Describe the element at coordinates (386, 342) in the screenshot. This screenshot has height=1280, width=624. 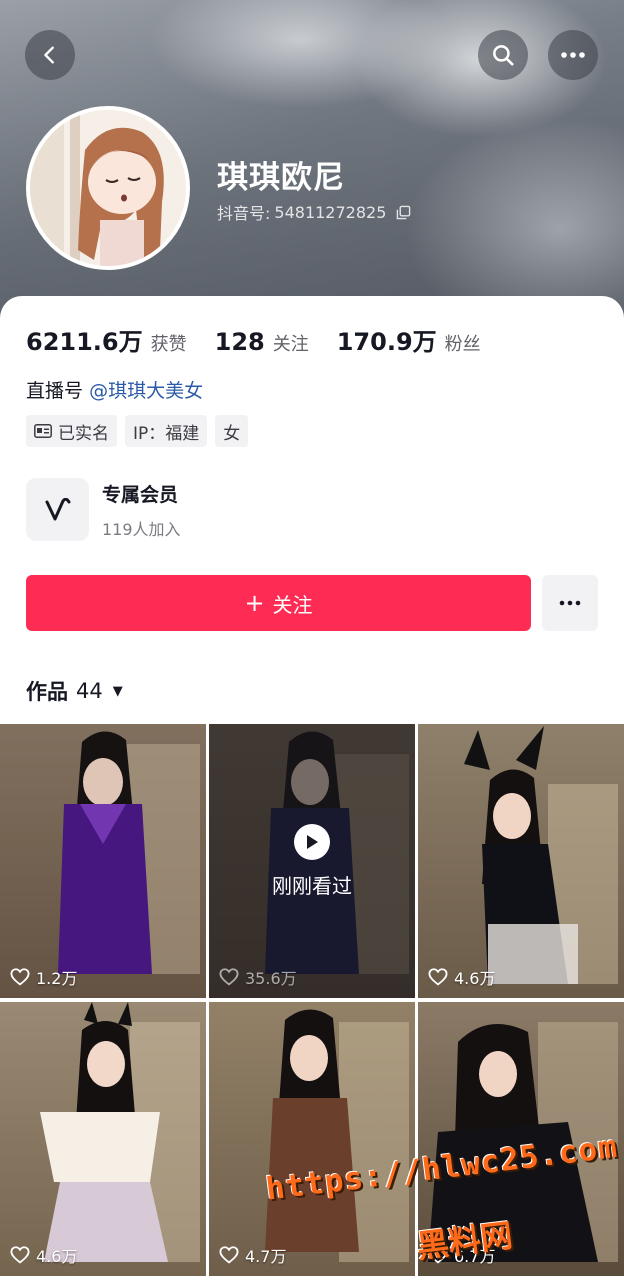
I see `stat-followers-number: 170.9万` at that location.